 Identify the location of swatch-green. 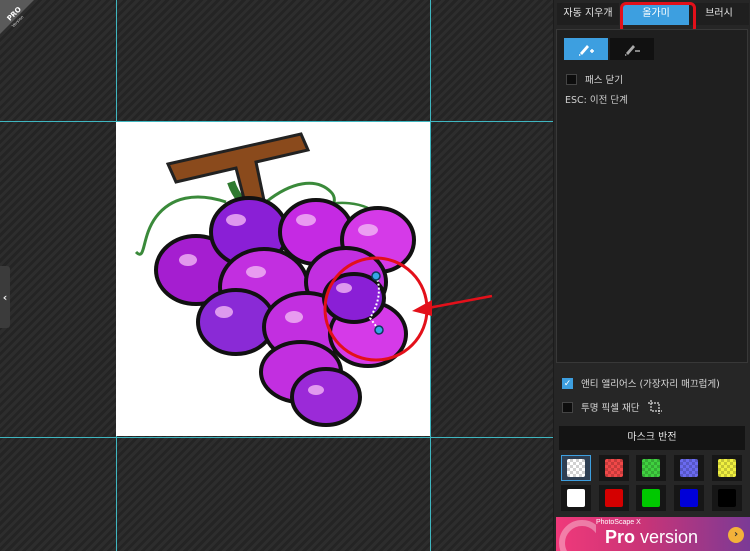
(651, 498).